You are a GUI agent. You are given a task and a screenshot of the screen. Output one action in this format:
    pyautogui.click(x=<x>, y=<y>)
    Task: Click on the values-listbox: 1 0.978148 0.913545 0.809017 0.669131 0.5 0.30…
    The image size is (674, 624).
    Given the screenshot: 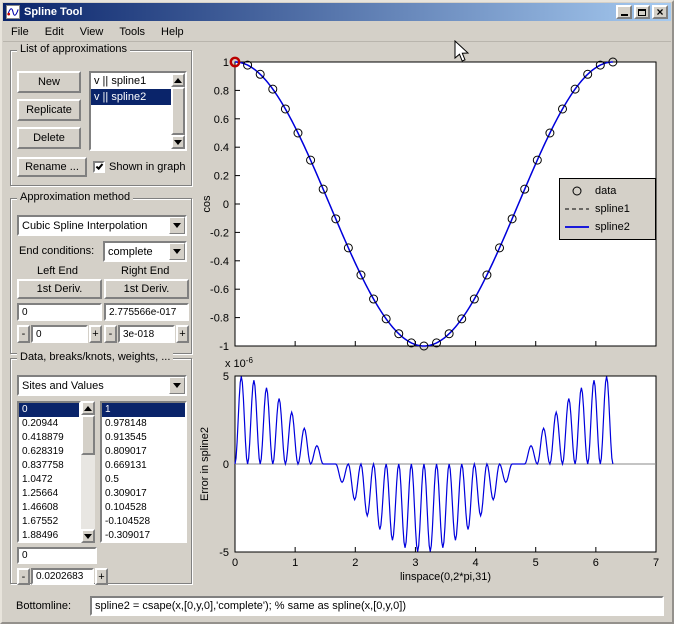 What is the action you would take?
    pyautogui.click(x=143, y=472)
    